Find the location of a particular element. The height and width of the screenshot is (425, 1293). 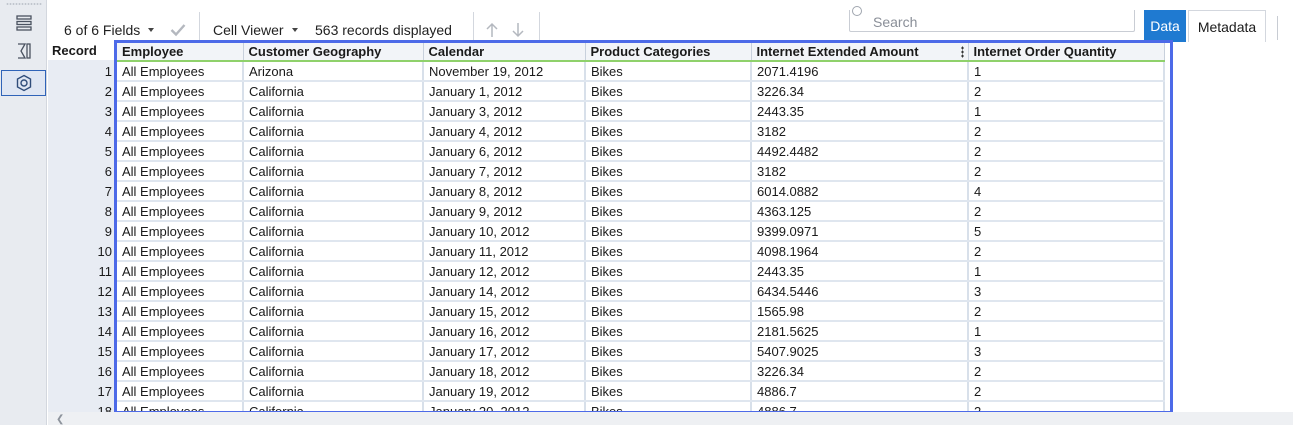

table-cell: January 9, 2012 is located at coordinates (504, 211).